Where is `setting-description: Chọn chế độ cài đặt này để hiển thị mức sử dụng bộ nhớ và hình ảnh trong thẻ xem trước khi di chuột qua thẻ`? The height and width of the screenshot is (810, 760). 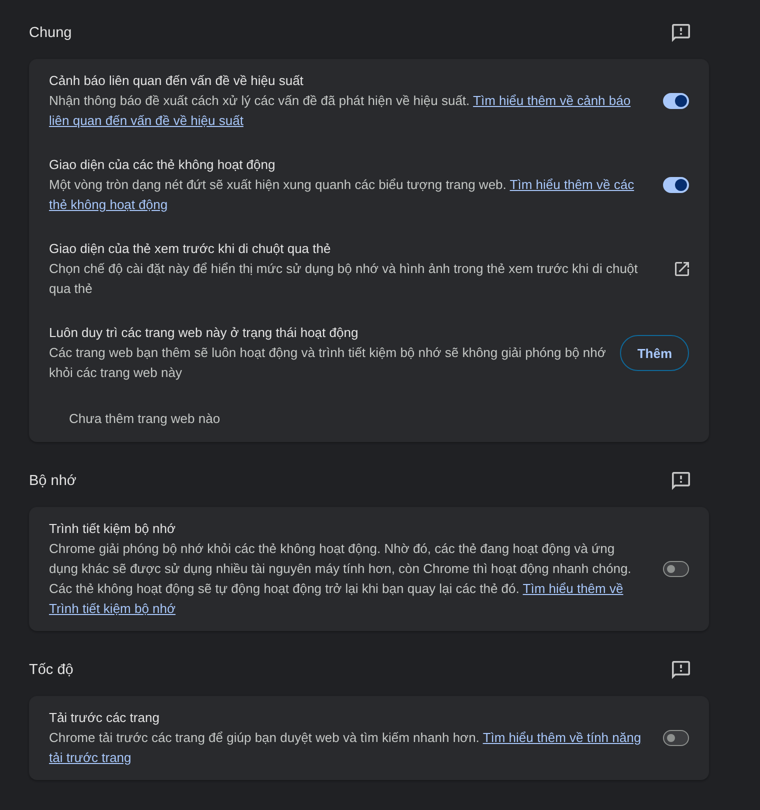 setting-description: Chọn chế độ cài đặt này để hiển thị mức sử dụng bộ nhớ và hình ảnh trong thẻ xem trước khi di chuột qua thẻ is located at coordinates (344, 279).